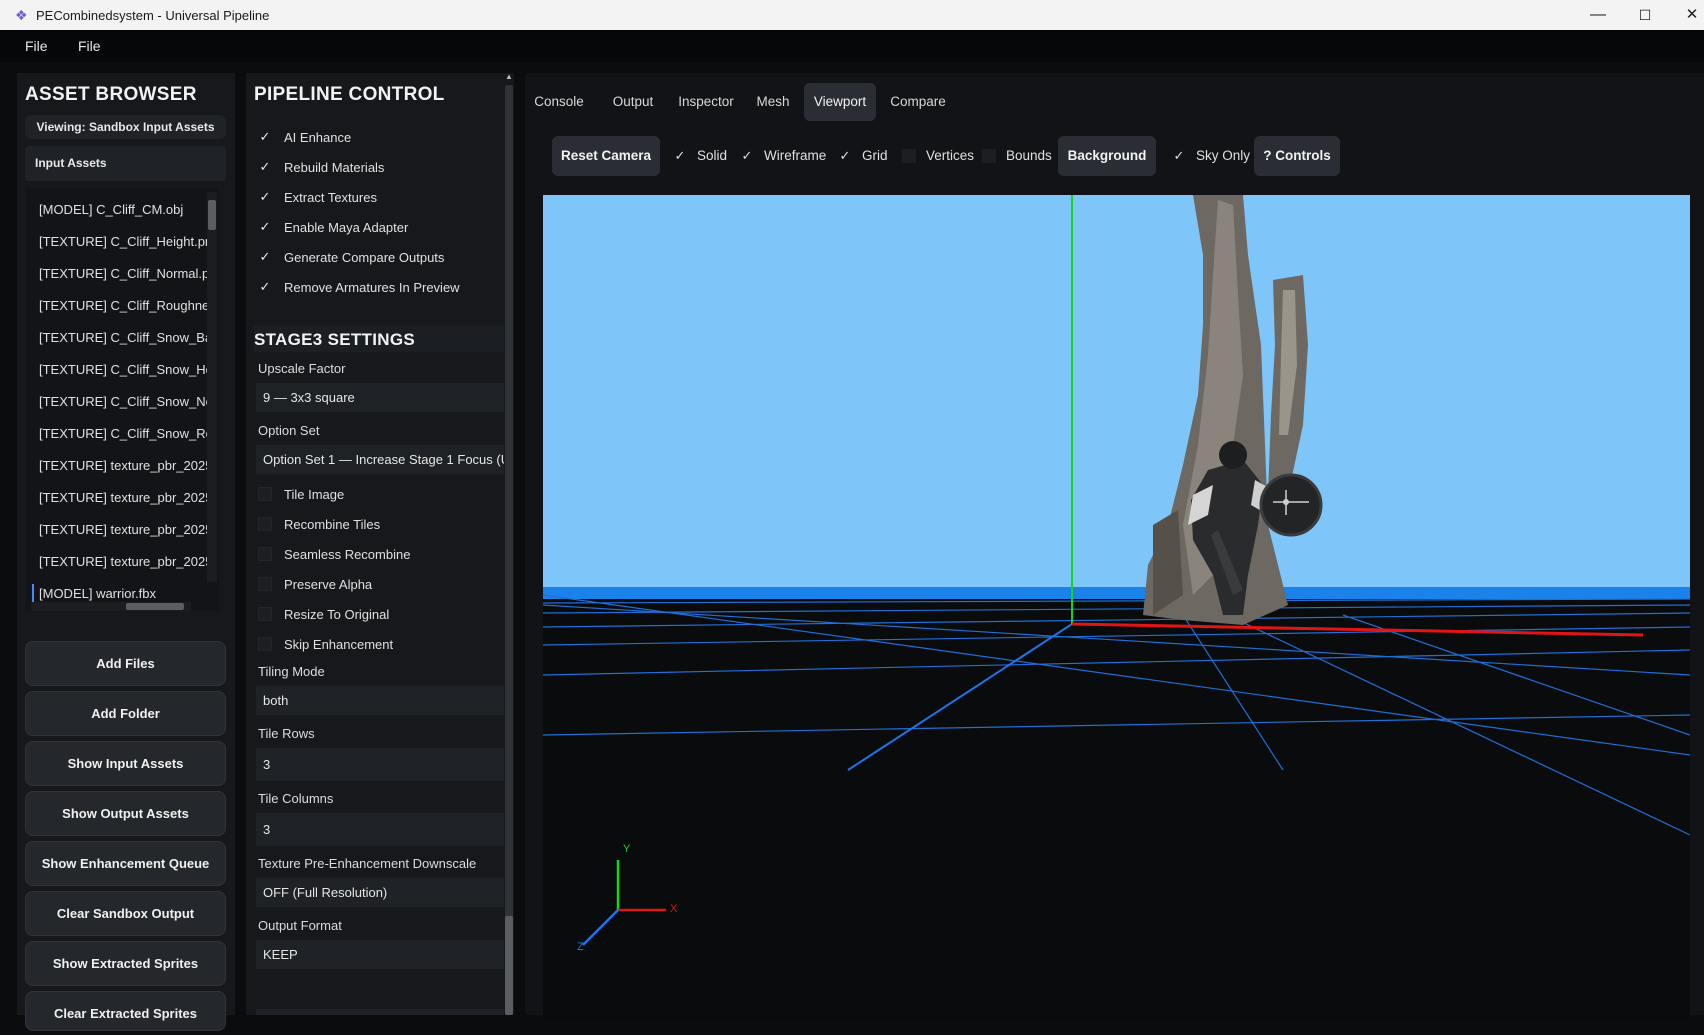 The image size is (1704, 1035). I want to click on pipeline-vscrollbar: ▲, so click(509, 544).